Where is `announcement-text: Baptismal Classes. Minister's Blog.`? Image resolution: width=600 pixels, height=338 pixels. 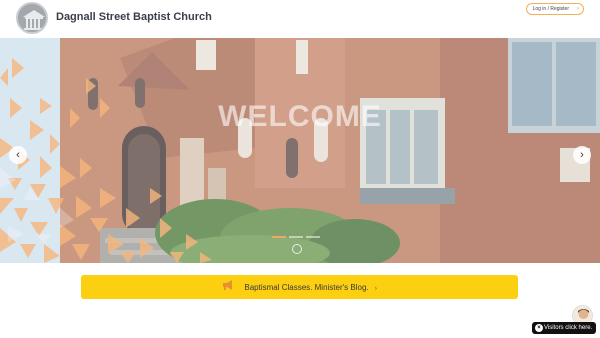 announcement-text: Baptismal Classes. Minister's Blog. is located at coordinates (306, 287).